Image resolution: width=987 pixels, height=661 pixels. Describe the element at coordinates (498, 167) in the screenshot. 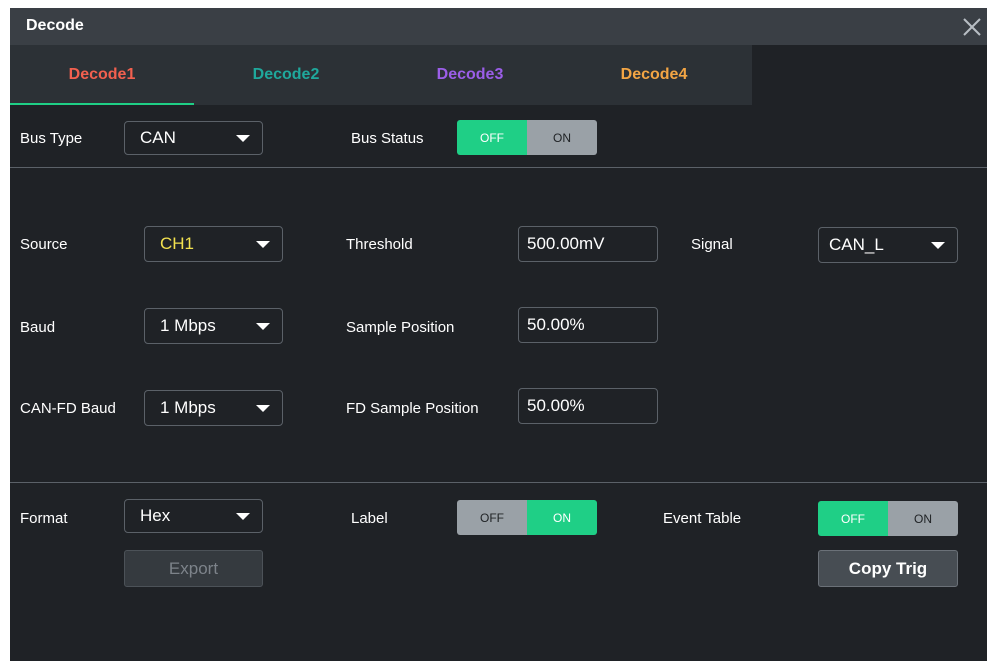

I see `divider-top` at that location.